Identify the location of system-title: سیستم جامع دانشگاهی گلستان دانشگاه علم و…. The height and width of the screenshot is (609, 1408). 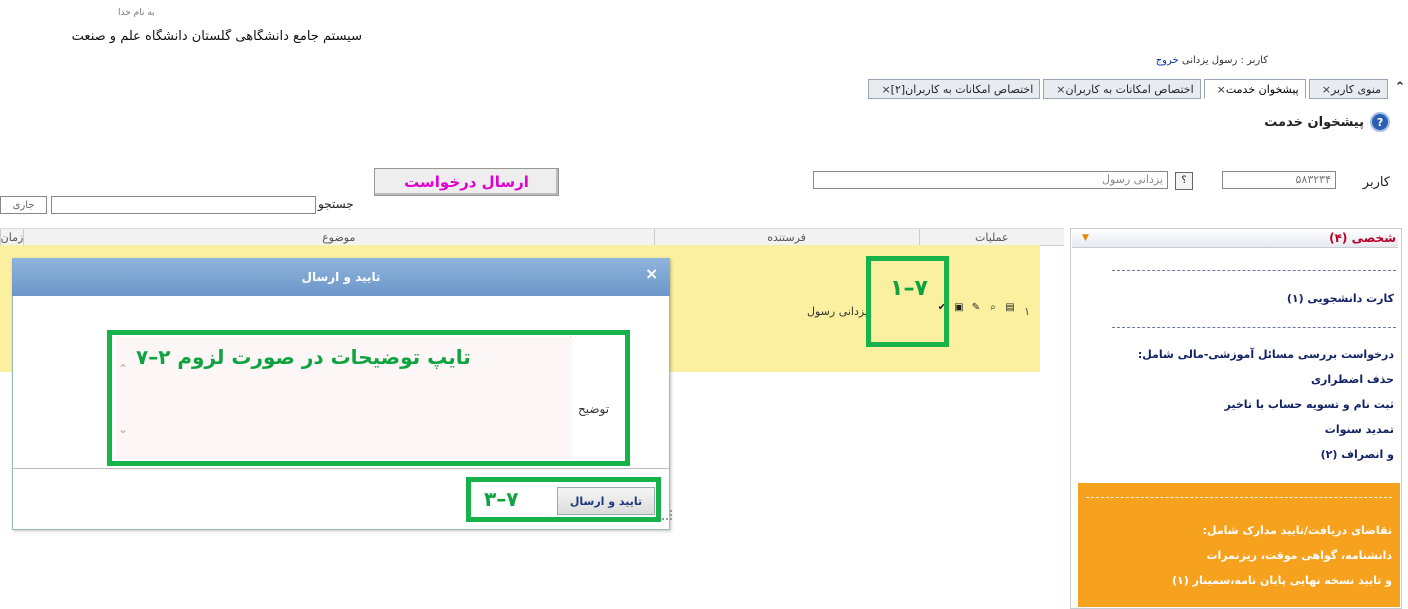
(216, 36).